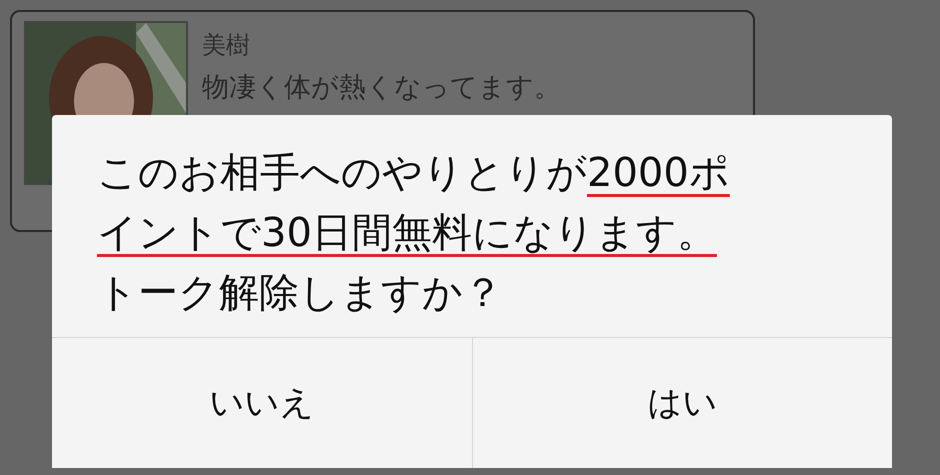 The height and width of the screenshot is (475, 940). I want to click on chat-message: 物凄く体が熱くなってます。, so click(381, 88).